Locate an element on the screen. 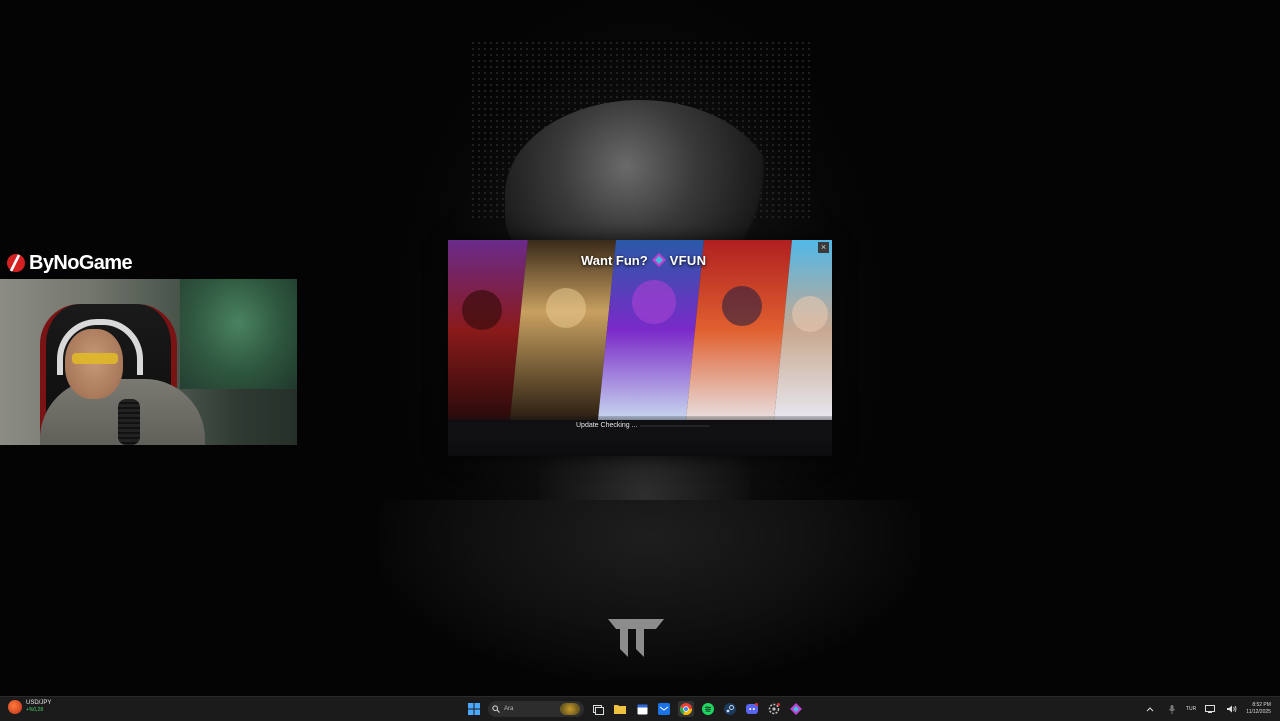 Image resolution: width=1280 pixels, height=721 pixels. settings-icon is located at coordinates (774, 709).